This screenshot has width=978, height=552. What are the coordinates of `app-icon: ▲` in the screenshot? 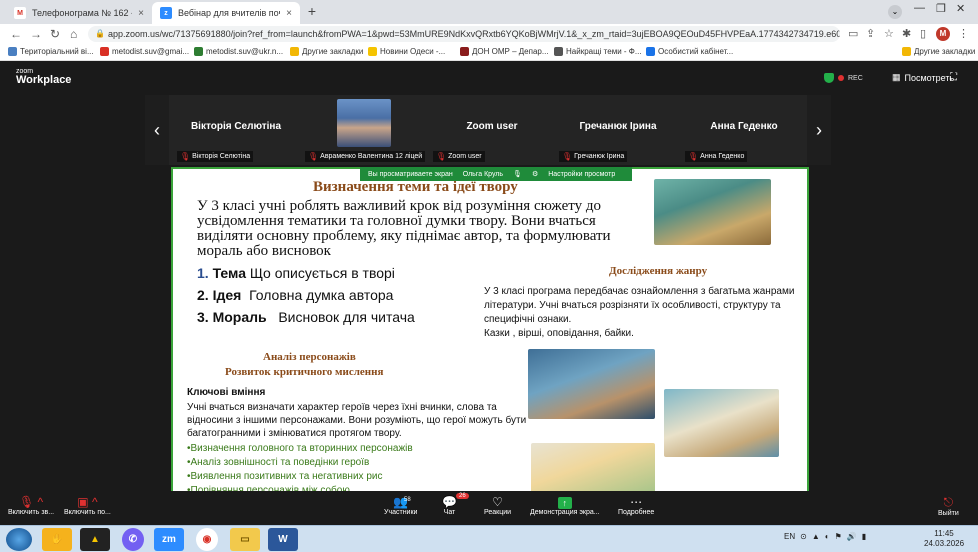 It's located at (95, 539).